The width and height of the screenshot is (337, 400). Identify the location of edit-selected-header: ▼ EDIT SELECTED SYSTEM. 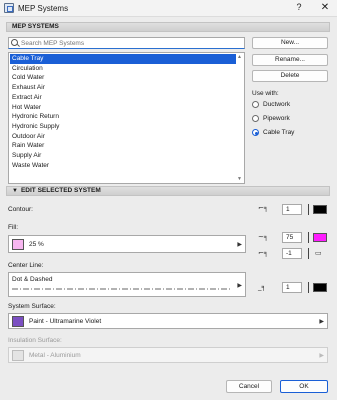
(168, 191).